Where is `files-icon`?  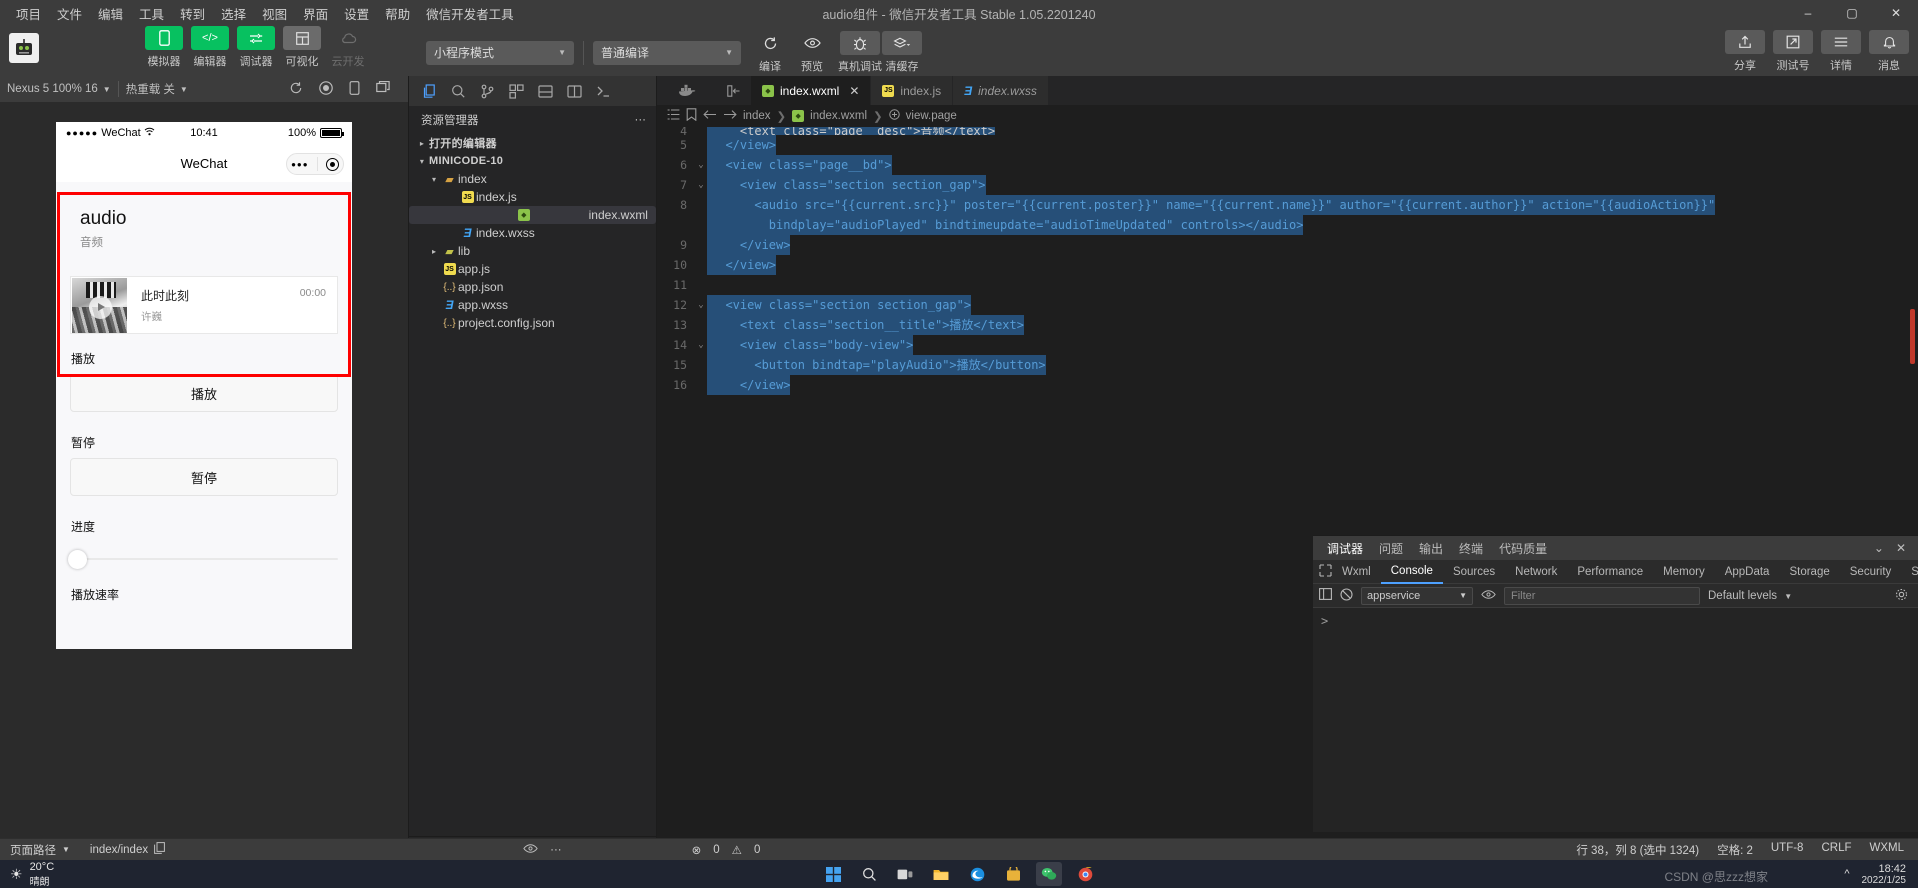
files-icon is located at coordinates (429, 91).